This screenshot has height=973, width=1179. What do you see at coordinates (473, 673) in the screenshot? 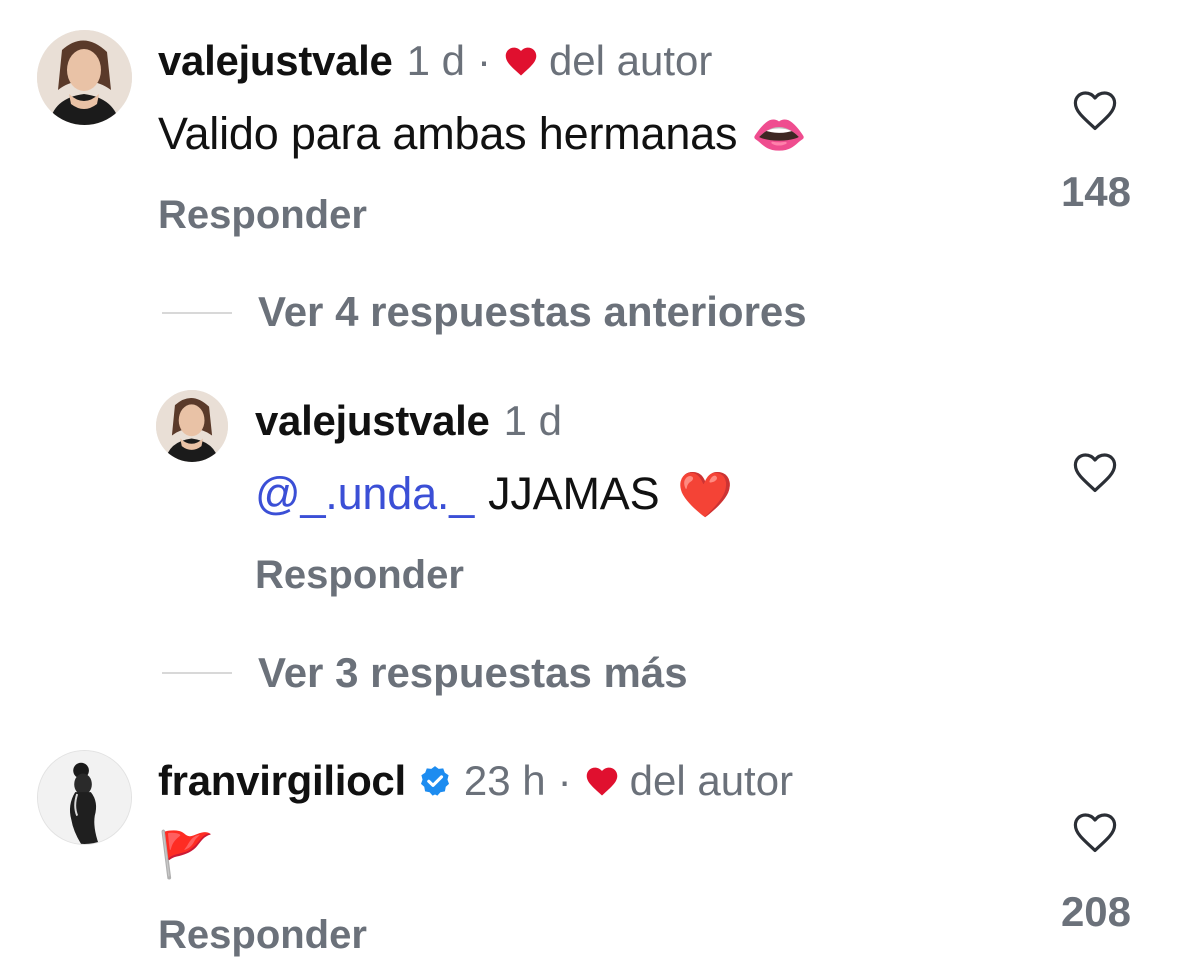
I see `view-more-replies-button: Ver 3 respuestas más` at bounding box center [473, 673].